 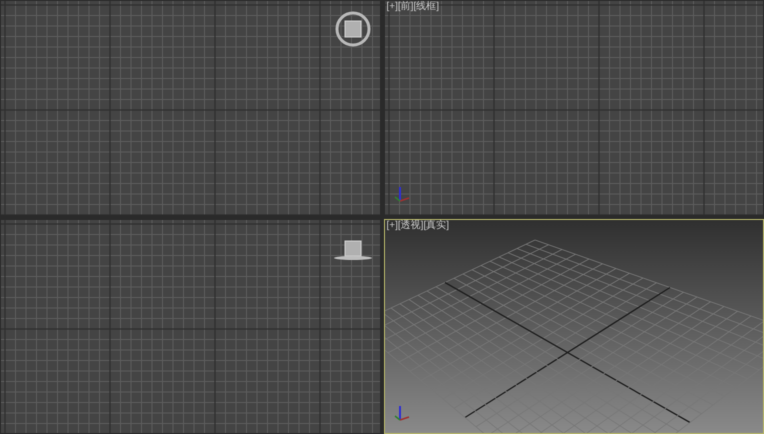 What do you see at coordinates (418, 226) in the screenshot?
I see `viewport-label: [+][透视][真实]` at bounding box center [418, 226].